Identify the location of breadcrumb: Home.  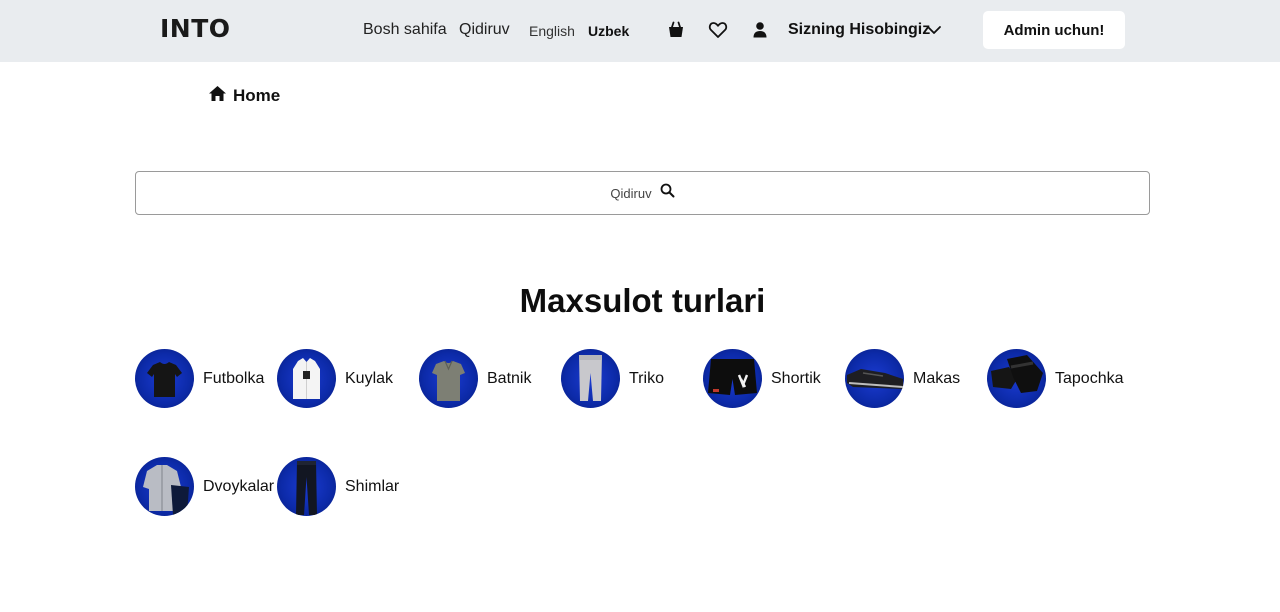
(244, 96).